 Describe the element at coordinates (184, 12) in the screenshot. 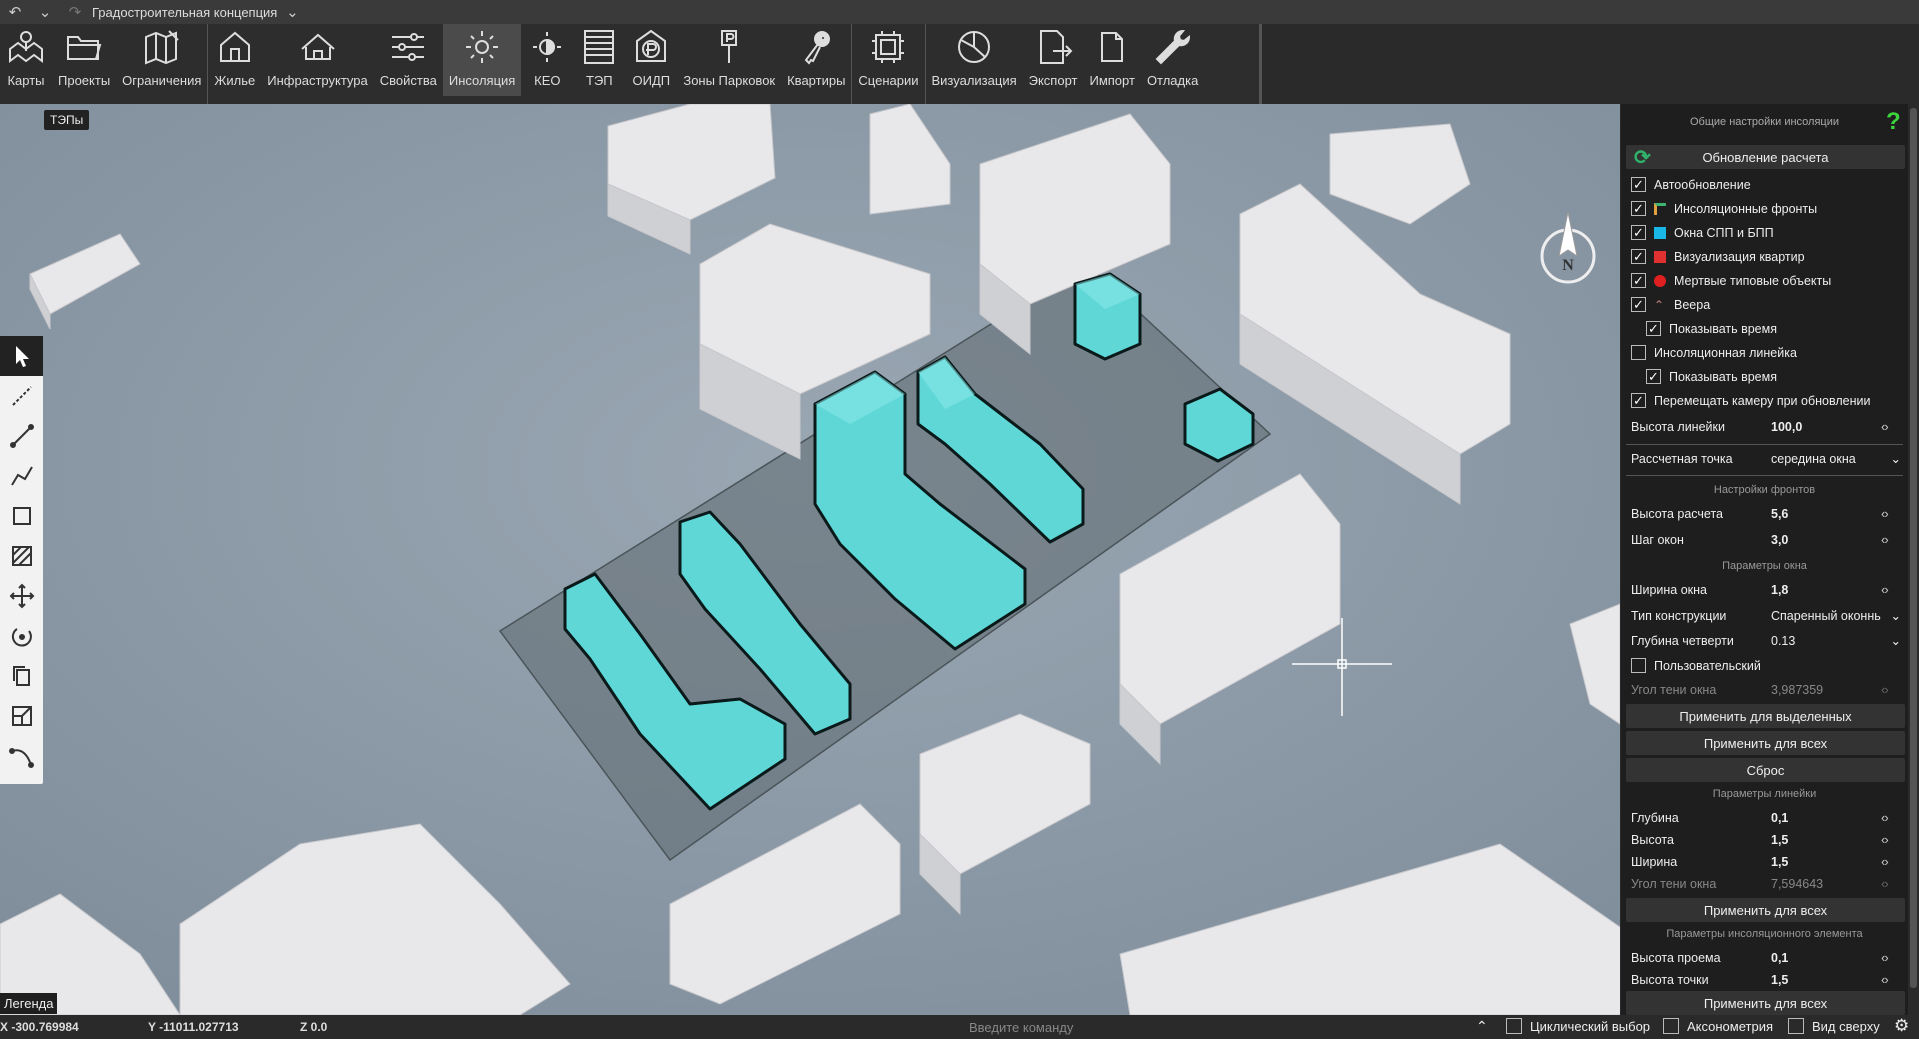

I see `project-title: Градостроительная концепция` at that location.